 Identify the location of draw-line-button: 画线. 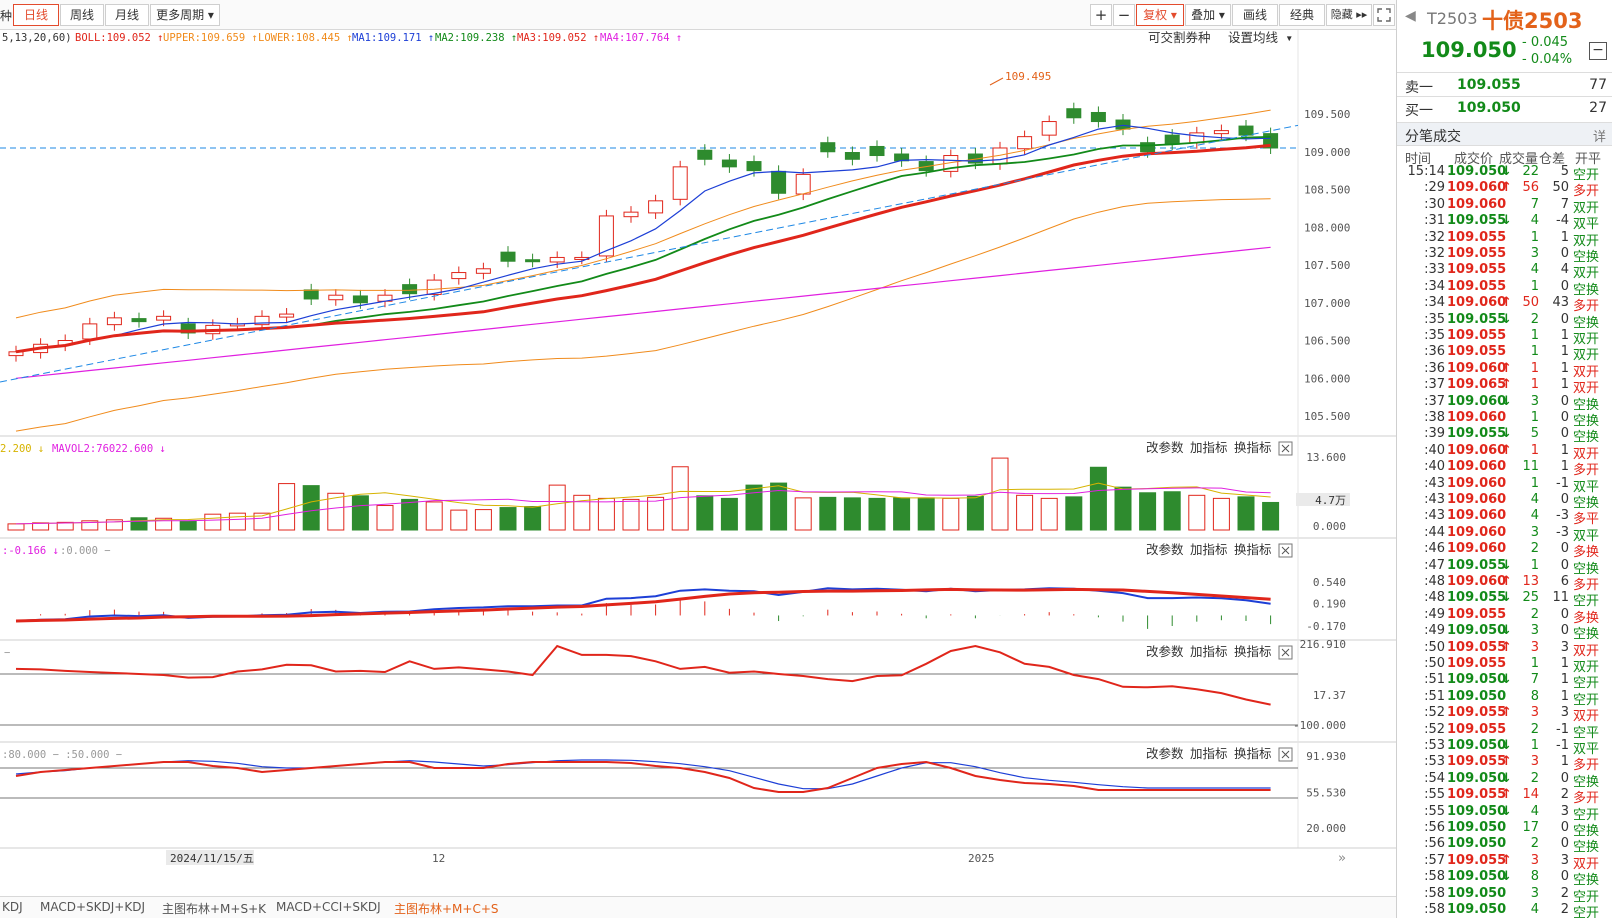
(1255, 15).